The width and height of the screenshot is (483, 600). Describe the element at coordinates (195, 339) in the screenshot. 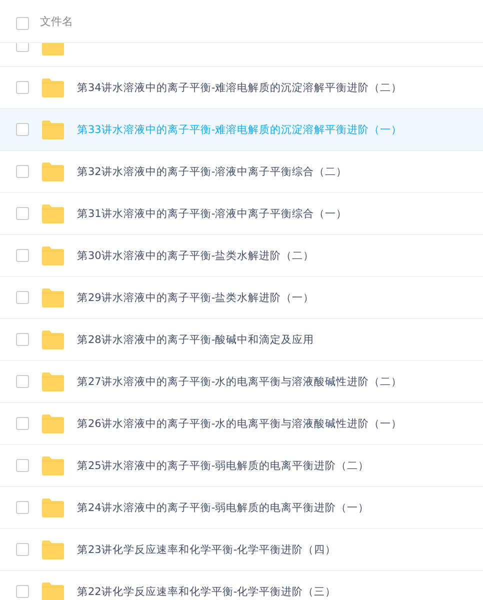

I see `folder-name: 第28讲水溶液中的离子平衡-酸碱中和滴定及应用` at that location.